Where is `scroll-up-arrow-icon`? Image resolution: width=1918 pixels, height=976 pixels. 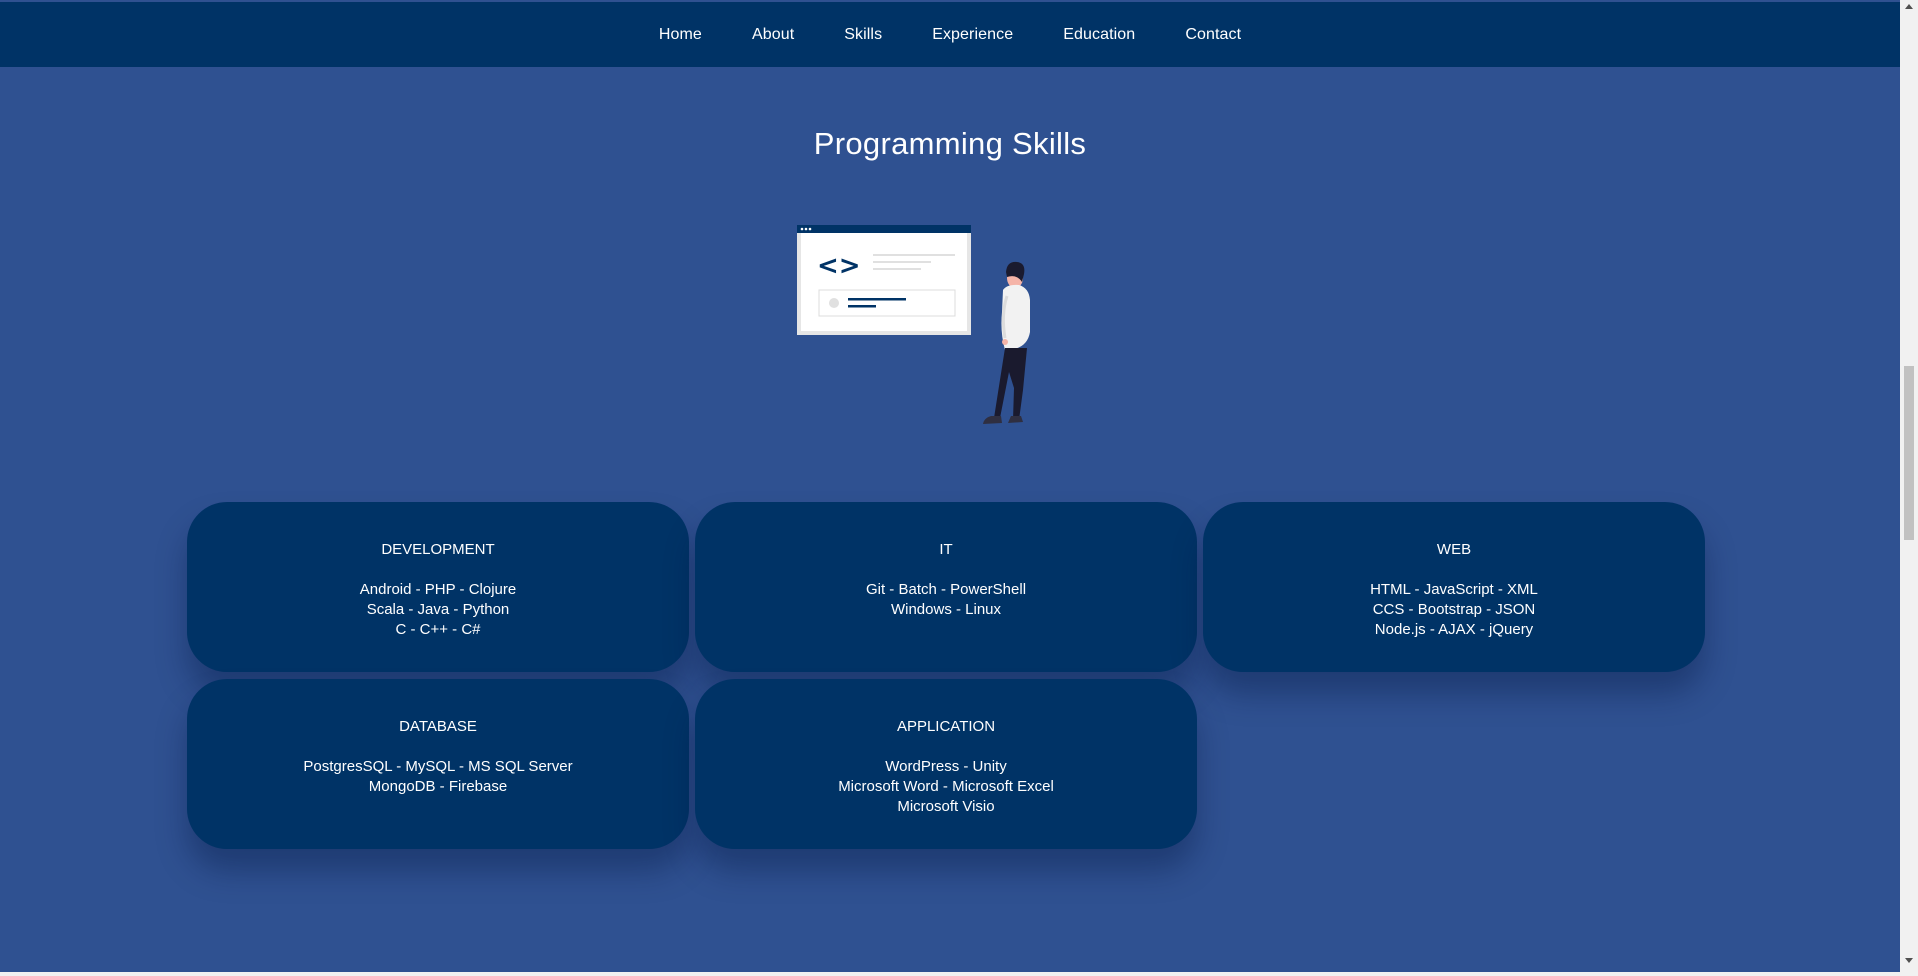
scroll-up-arrow-icon is located at coordinates (1909, 6).